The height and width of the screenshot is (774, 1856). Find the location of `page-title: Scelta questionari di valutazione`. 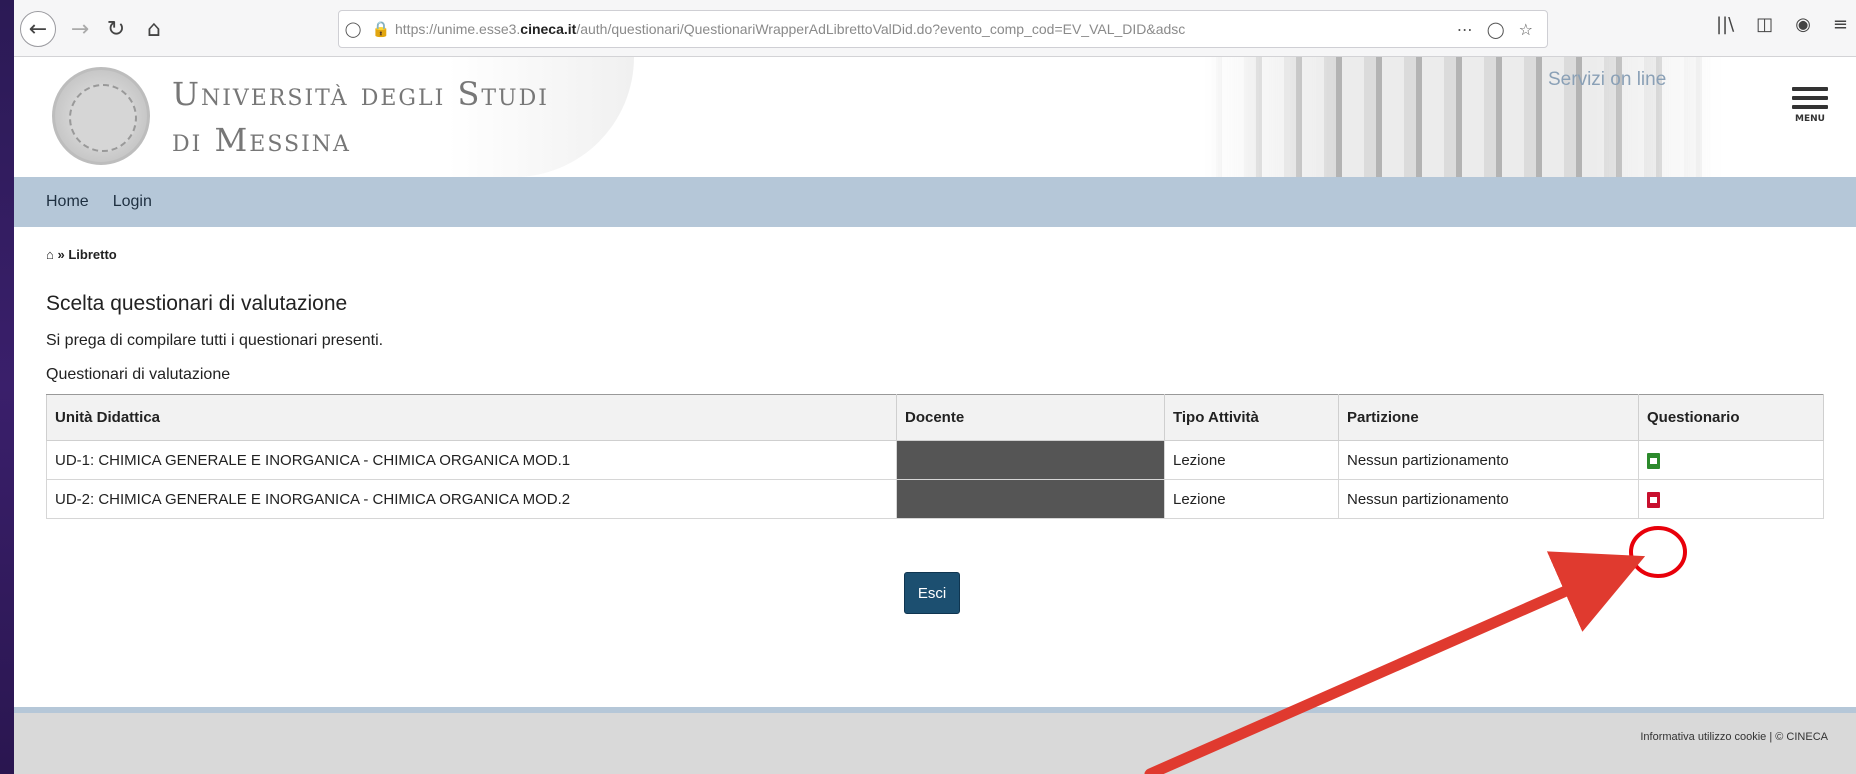

page-title: Scelta questionari di valutazione is located at coordinates (197, 303).